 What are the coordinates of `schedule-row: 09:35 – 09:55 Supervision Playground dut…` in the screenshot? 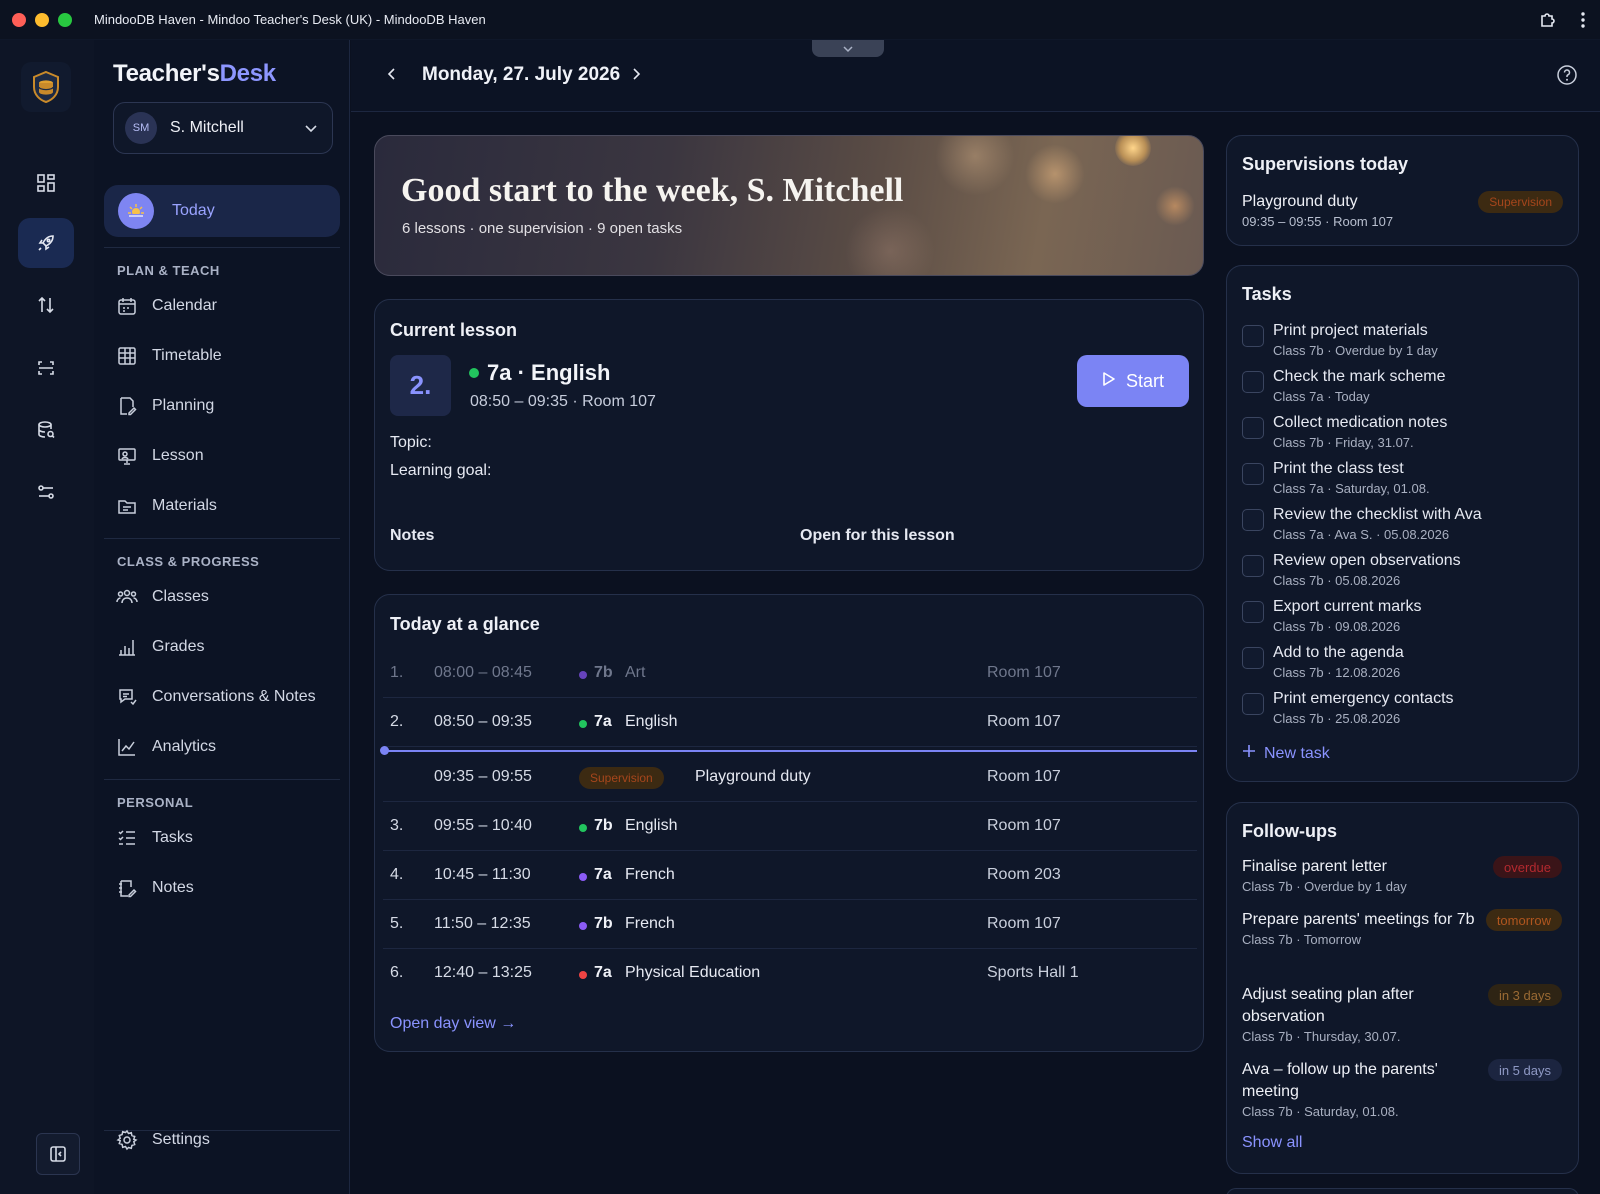 It's located at (790, 777).